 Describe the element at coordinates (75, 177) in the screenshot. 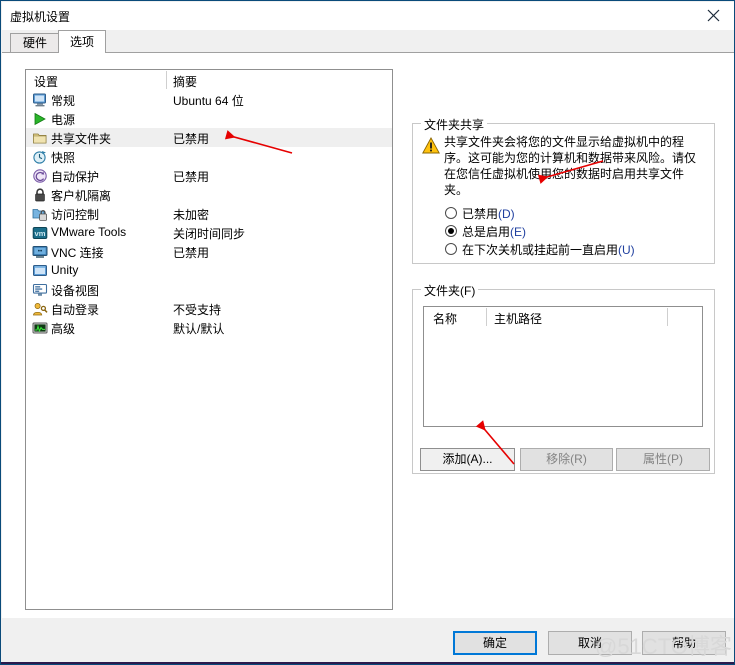

I see `settings-row-label: 自动保护` at that location.